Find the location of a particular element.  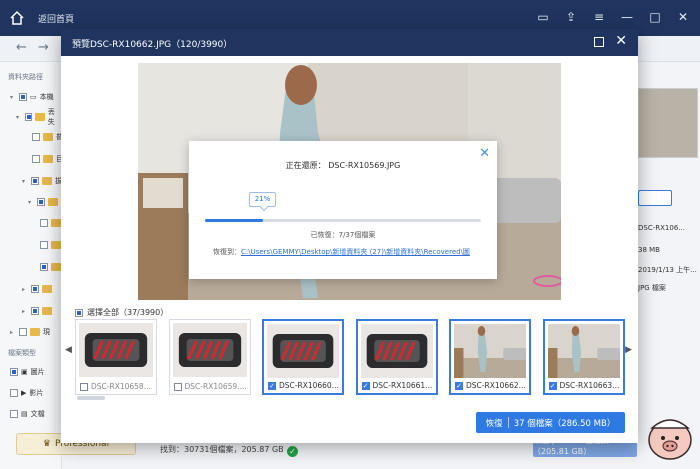

tree-item: ▾ 丟失 is located at coordinates (38, 117).